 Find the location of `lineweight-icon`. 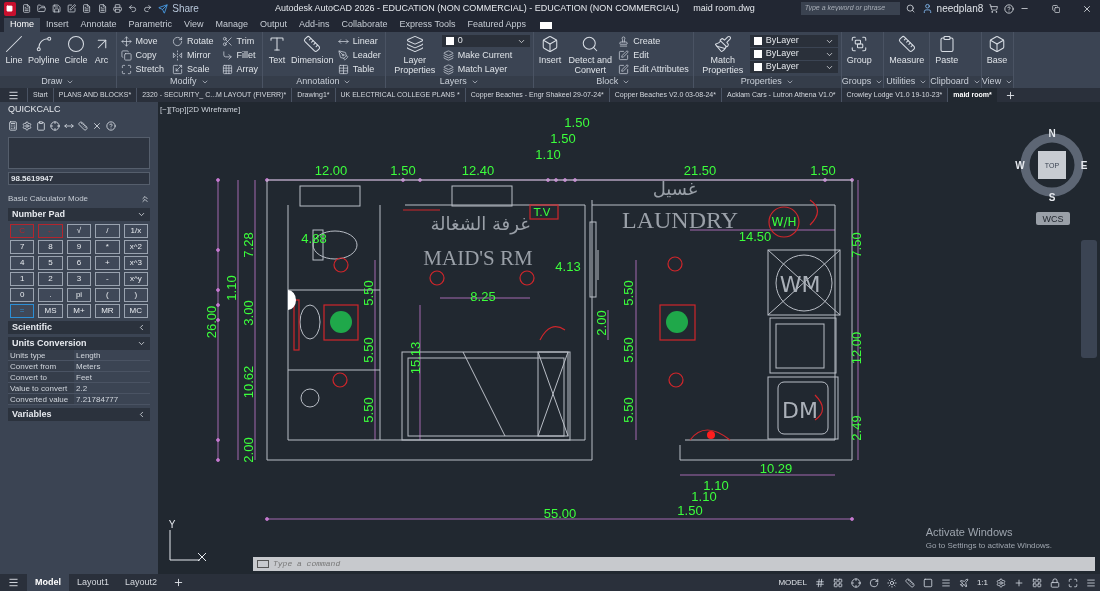

lineweight-icon is located at coordinates (945, 582).